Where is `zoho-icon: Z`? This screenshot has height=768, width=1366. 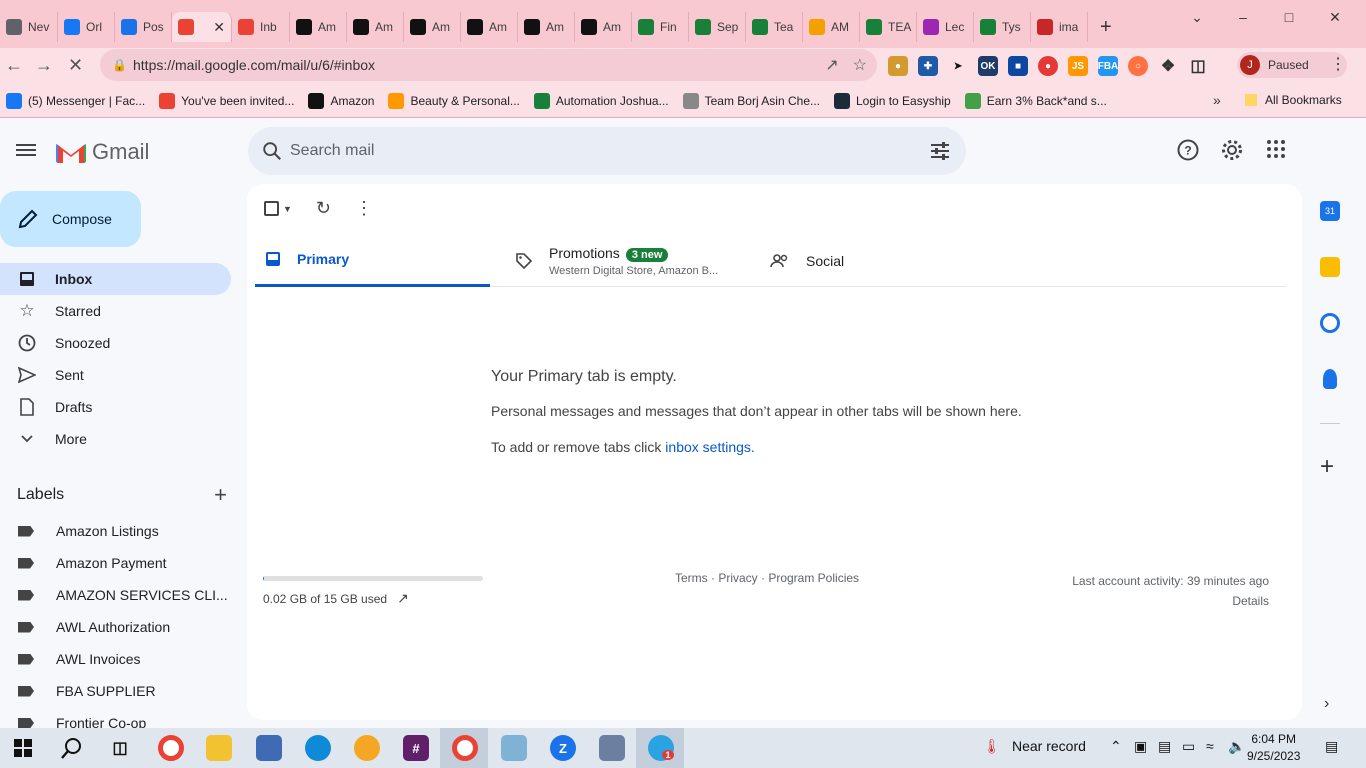
zoho-icon: Z is located at coordinates (563, 748).